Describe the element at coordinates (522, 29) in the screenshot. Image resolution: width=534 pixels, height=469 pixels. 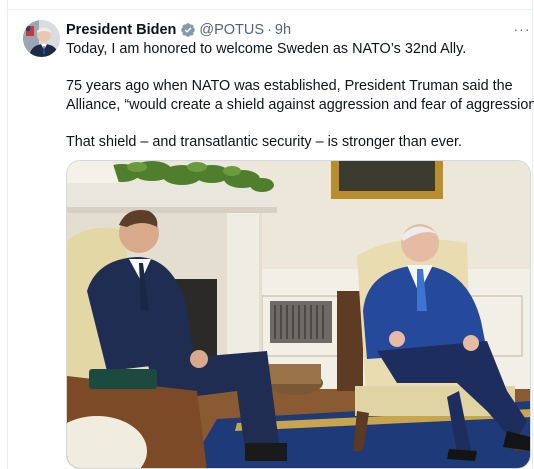
I see `more-options-icon: ···` at that location.